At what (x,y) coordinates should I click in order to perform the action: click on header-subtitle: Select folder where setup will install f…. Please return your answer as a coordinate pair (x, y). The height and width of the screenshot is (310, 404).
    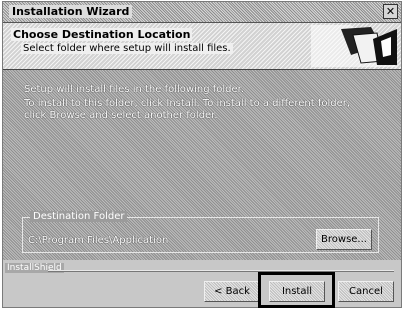
    Looking at the image, I should click on (127, 48).